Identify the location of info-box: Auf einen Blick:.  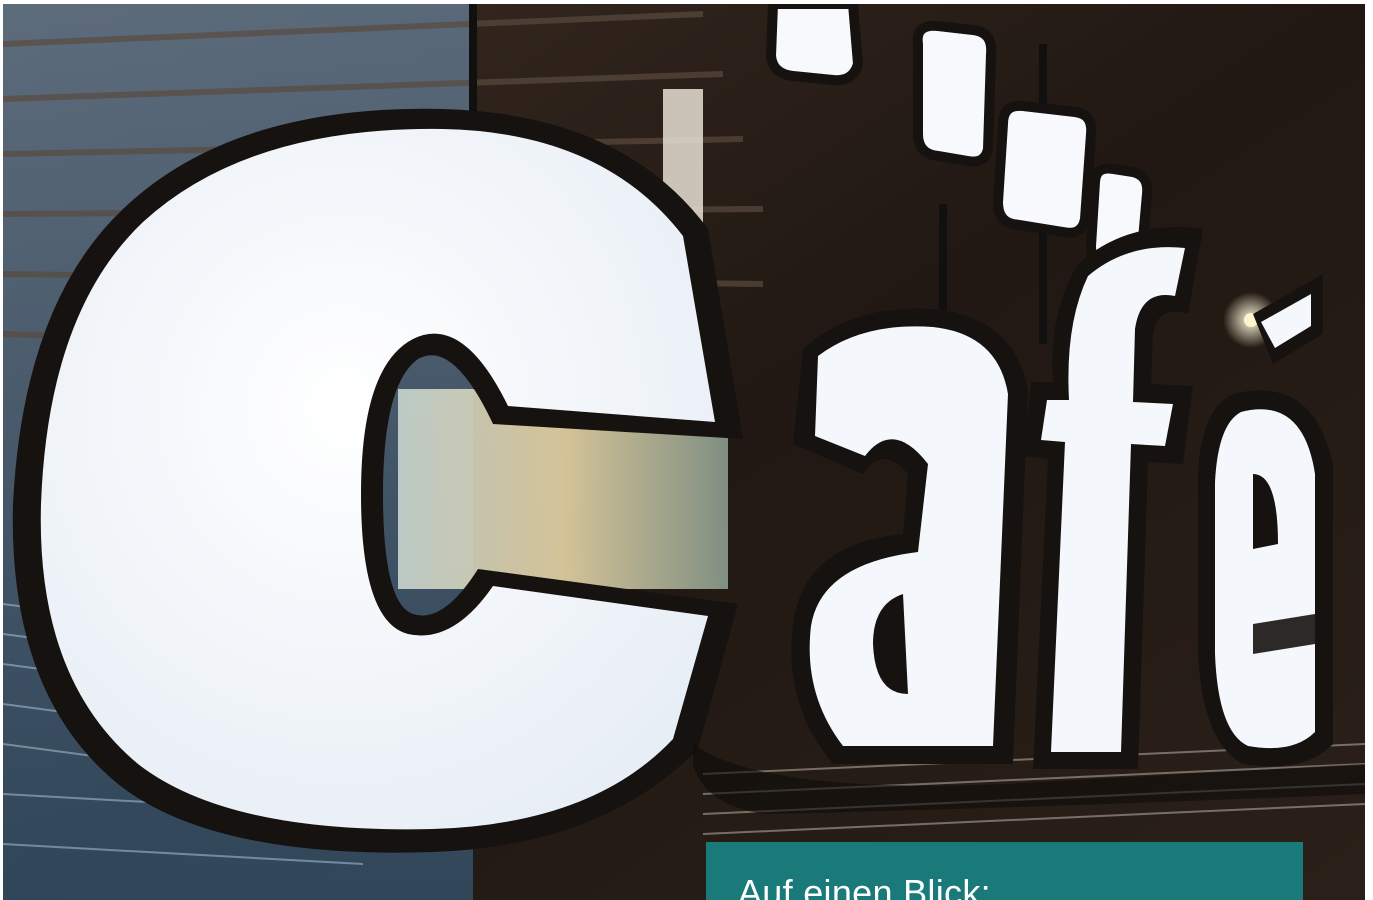
(1004, 871).